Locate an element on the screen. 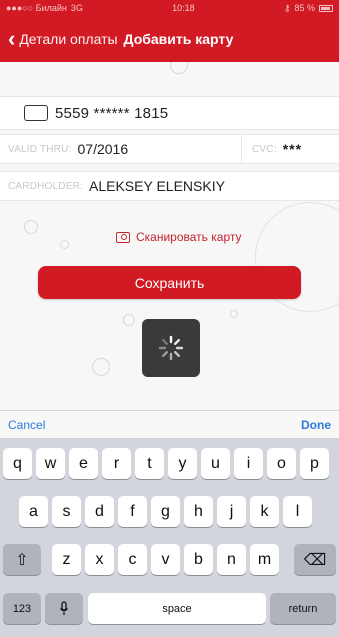  status-right: ⚷ 85 % is located at coordinates (308, 8).